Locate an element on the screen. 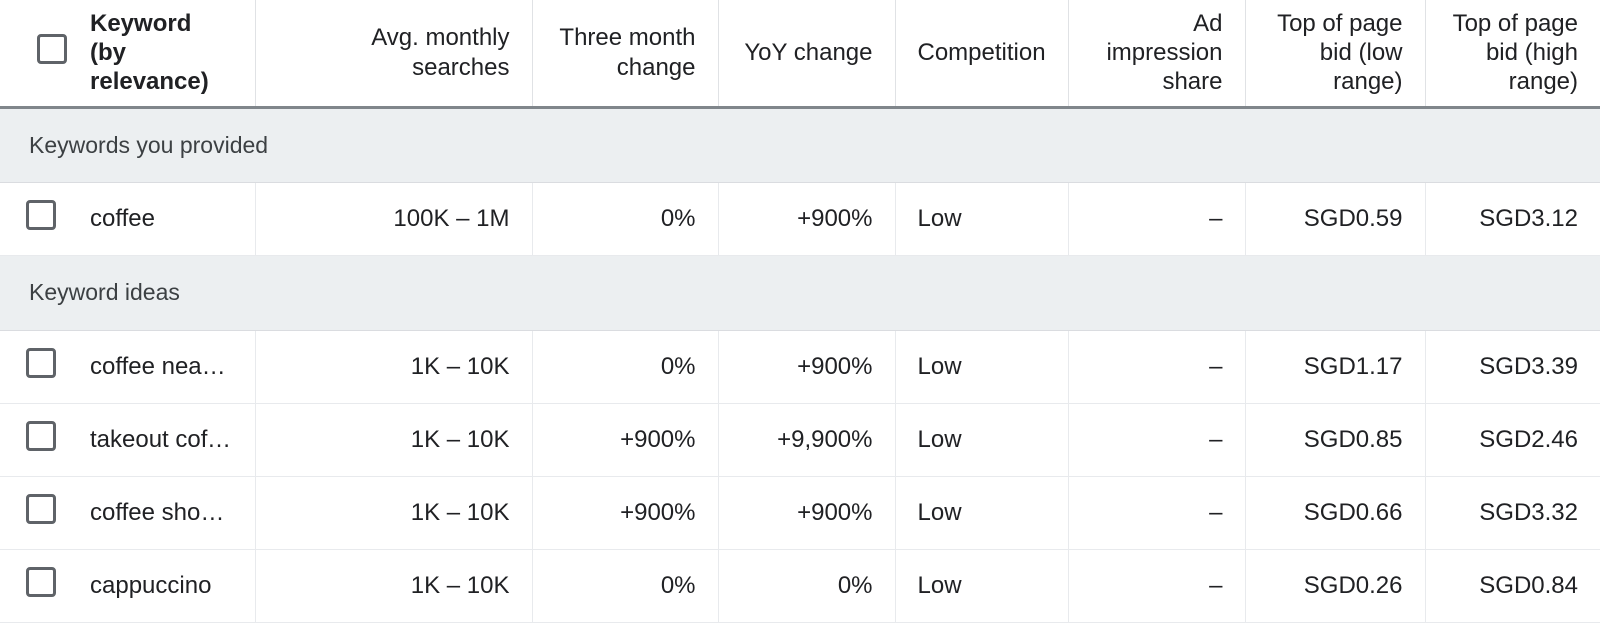 The height and width of the screenshot is (630, 1600). cell-bid-low-range: SGD0.59 is located at coordinates (1335, 219).